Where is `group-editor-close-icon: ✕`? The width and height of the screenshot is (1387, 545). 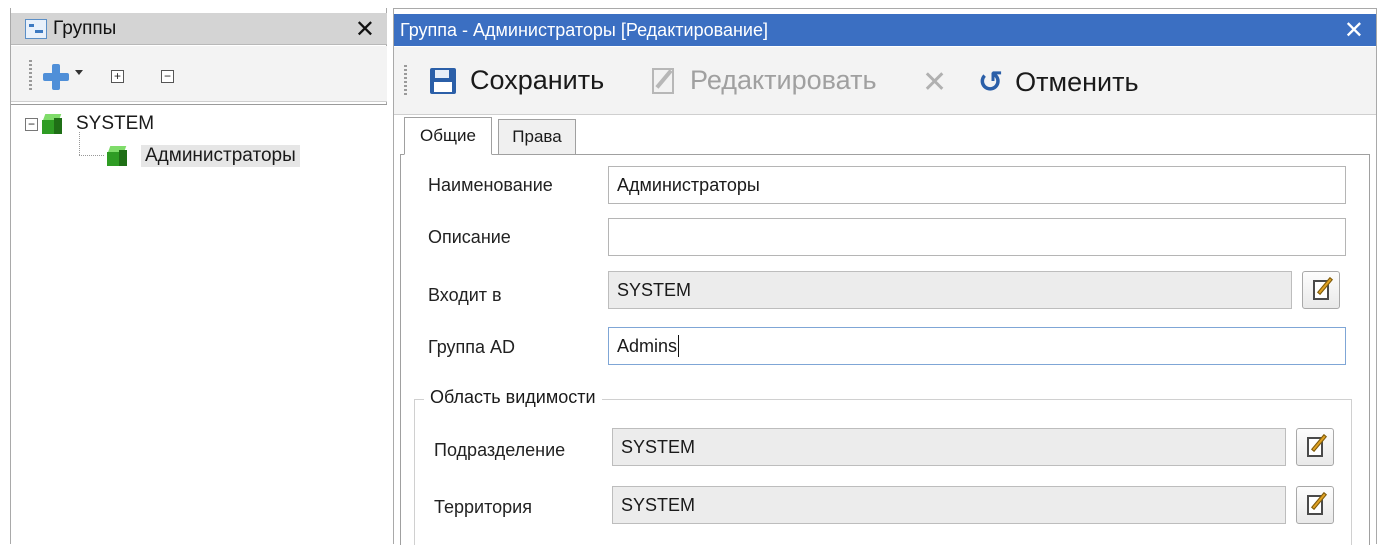
group-editor-close-icon: ✕ is located at coordinates (1354, 30).